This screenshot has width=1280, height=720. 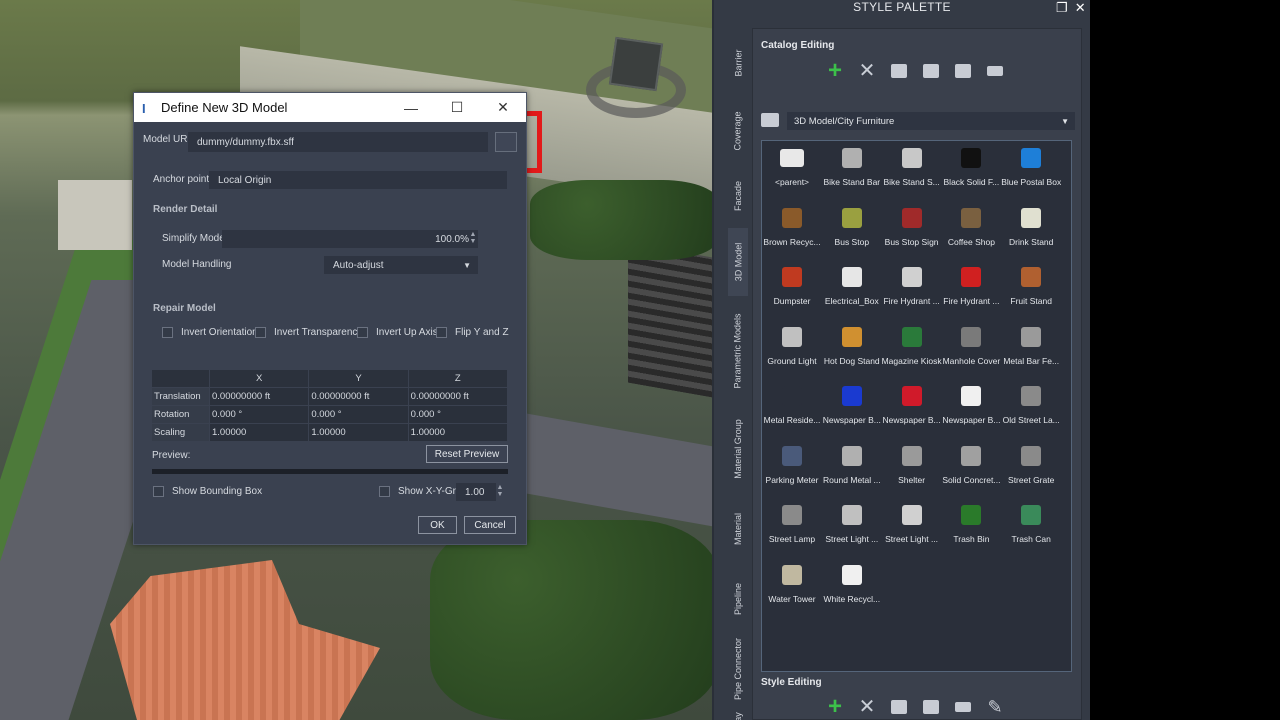 I want to click on navigation-cube, so click(x=636, y=64).